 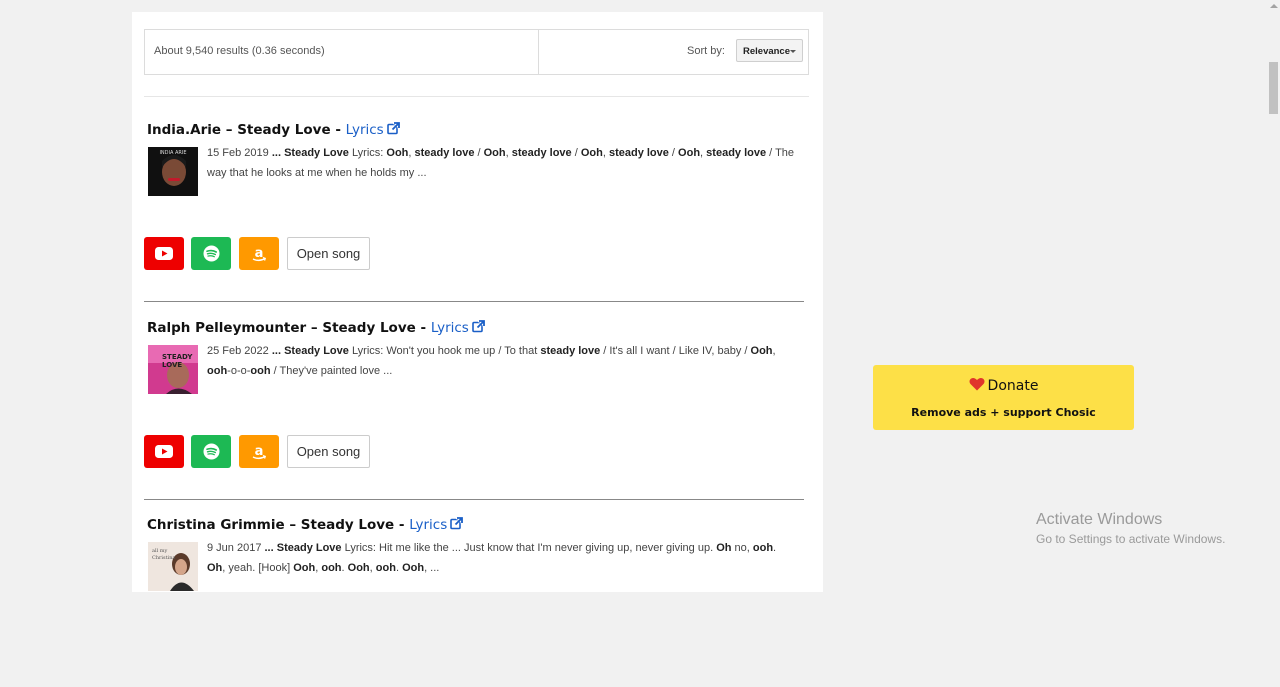 I want to click on watermark-title: Activate Windows, so click(x=1099, y=519).